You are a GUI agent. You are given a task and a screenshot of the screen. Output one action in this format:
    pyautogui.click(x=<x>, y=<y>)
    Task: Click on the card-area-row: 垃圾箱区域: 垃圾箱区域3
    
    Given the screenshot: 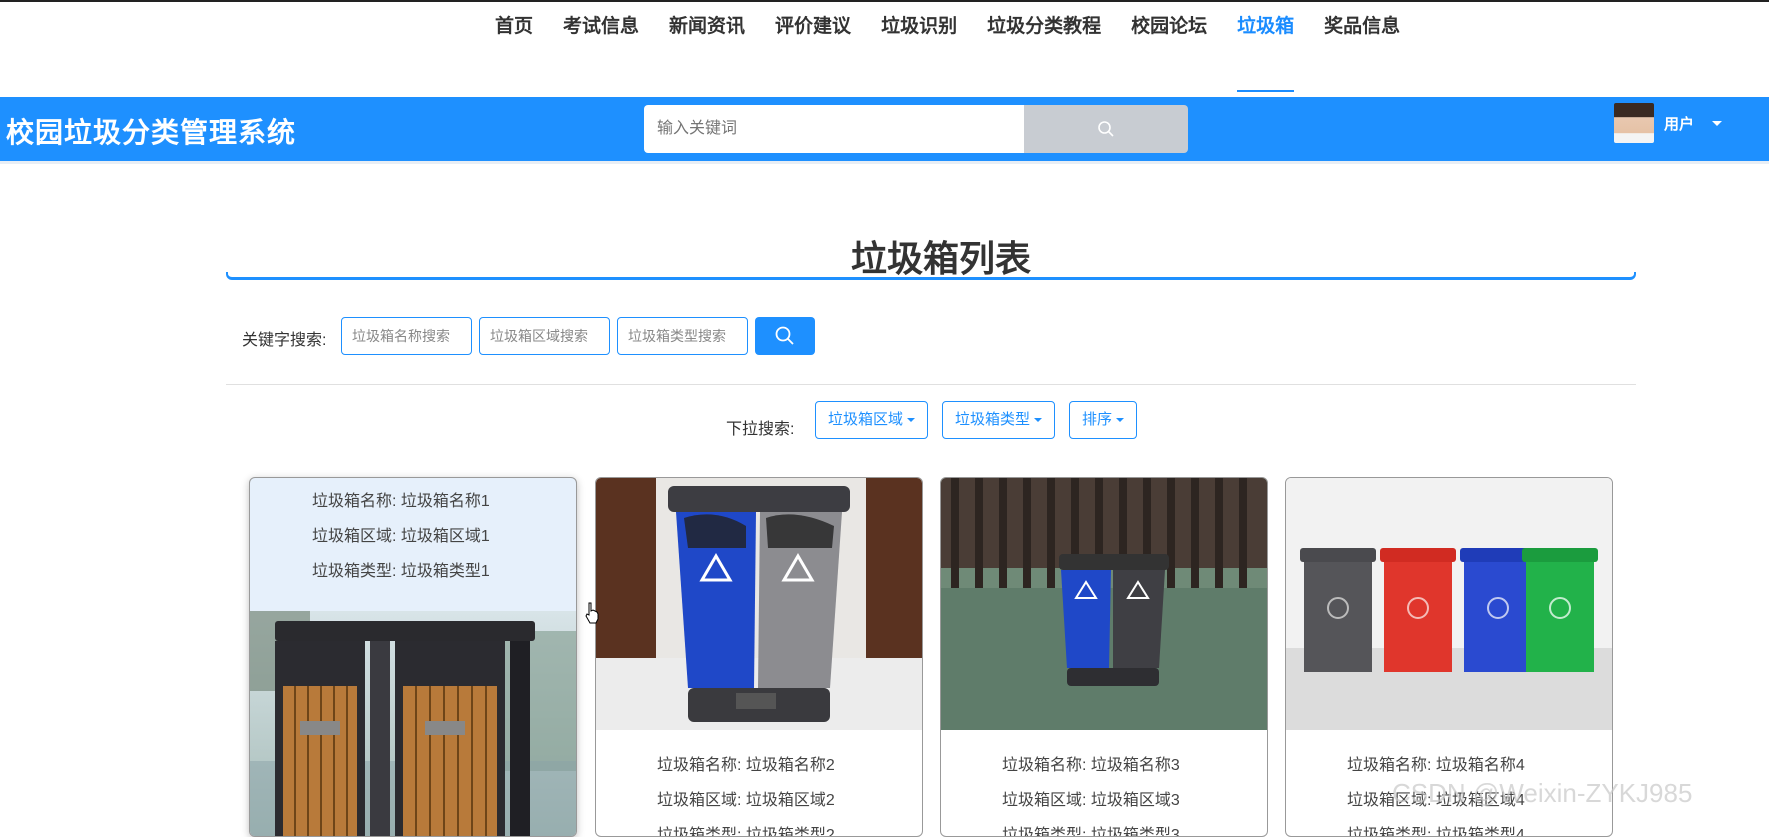 What is the action you would take?
    pyautogui.click(x=1091, y=800)
    